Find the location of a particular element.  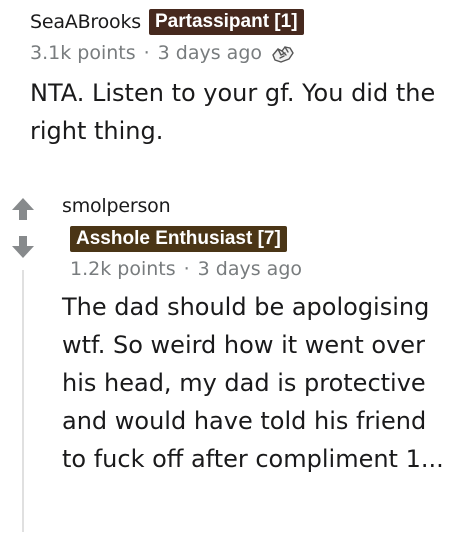

user-flair: Asshole Enthusiast [7] is located at coordinates (178, 239).